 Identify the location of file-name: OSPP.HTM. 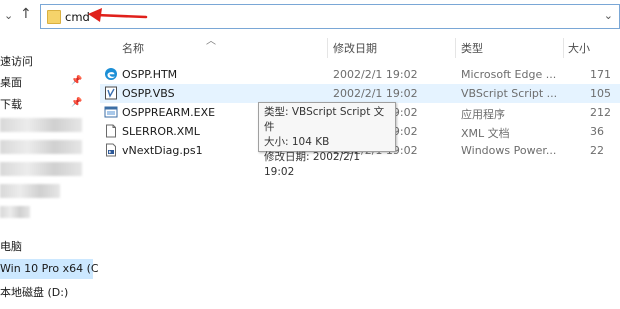
(150, 74).